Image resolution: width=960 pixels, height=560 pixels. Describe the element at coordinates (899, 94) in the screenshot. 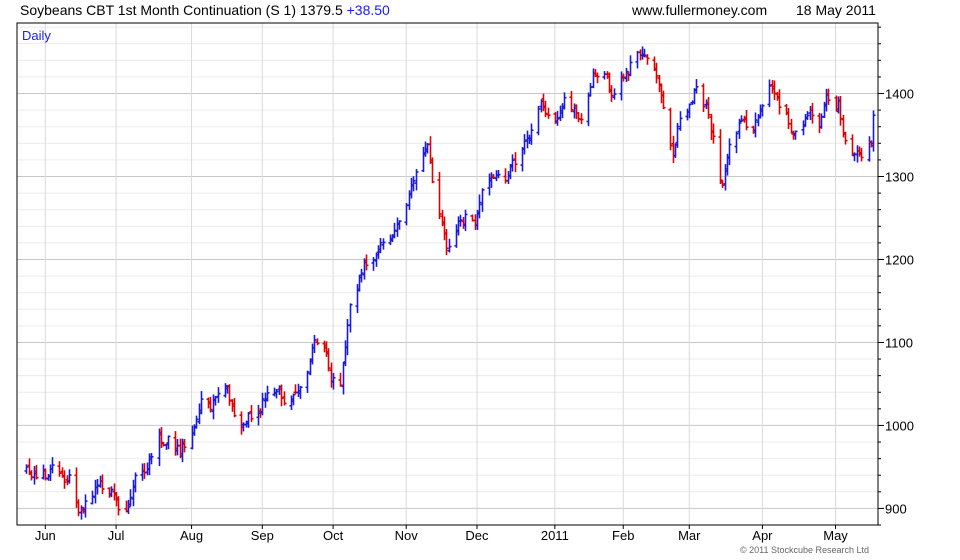

I see `y-tick-label: 1400` at that location.